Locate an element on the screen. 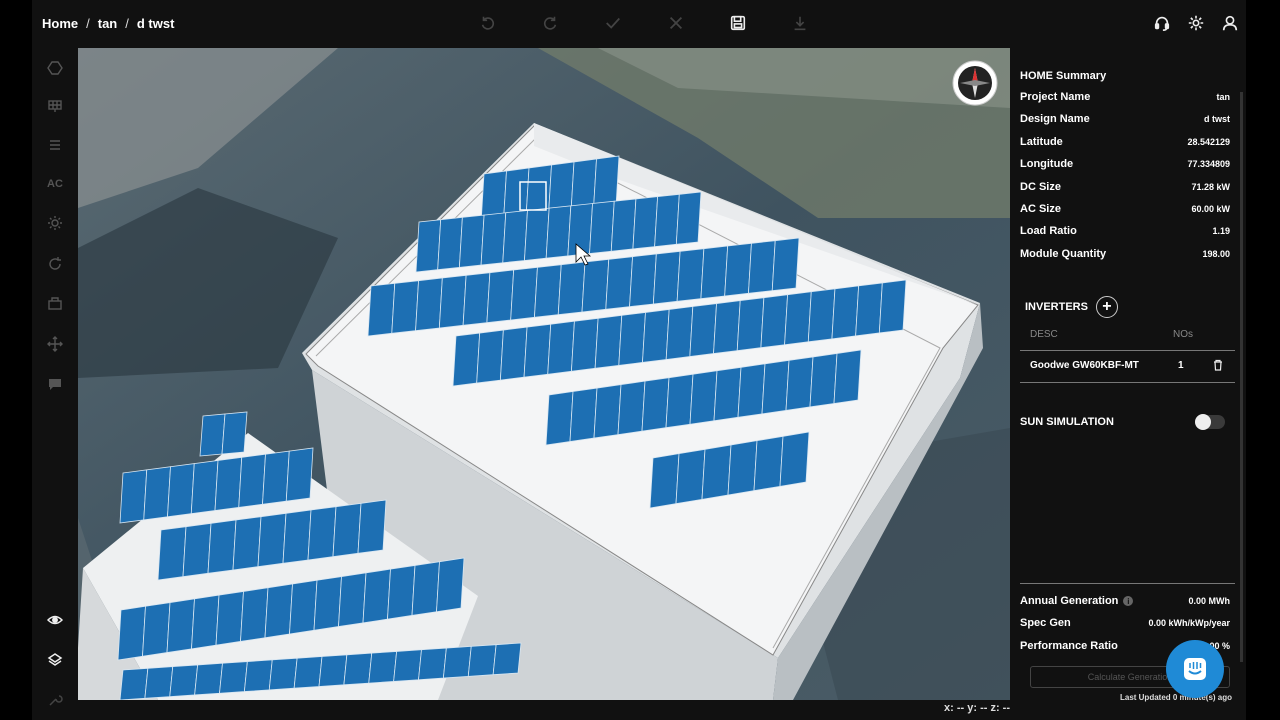  add-inverter-button: + is located at coordinates (1106, 307).